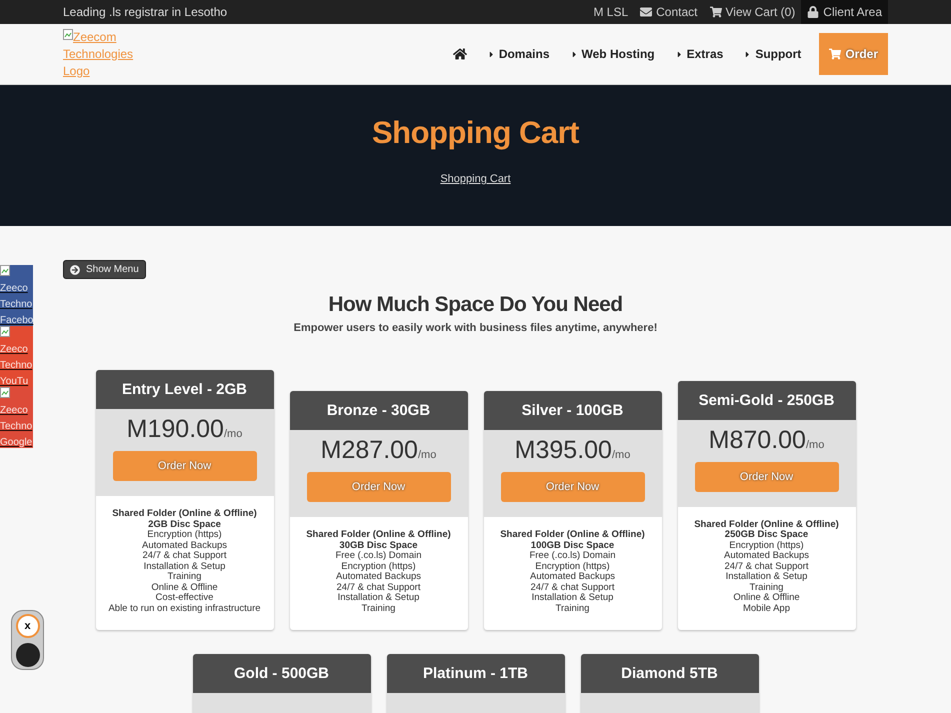 This screenshot has height=713, width=951. What do you see at coordinates (475, 328) in the screenshot?
I see `section-subtitle: Empower users to easily work with business files anytime, anywhere!` at bounding box center [475, 328].